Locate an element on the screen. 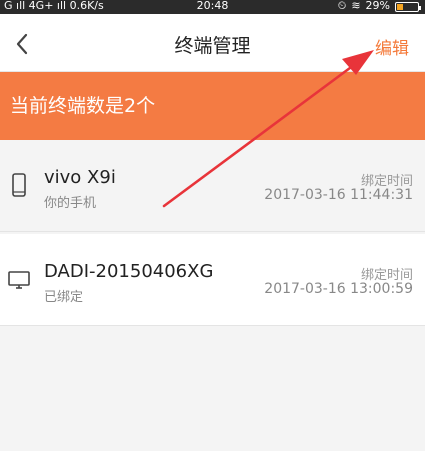  device-subtitle: 你的手机 is located at coordinates (70, 203).